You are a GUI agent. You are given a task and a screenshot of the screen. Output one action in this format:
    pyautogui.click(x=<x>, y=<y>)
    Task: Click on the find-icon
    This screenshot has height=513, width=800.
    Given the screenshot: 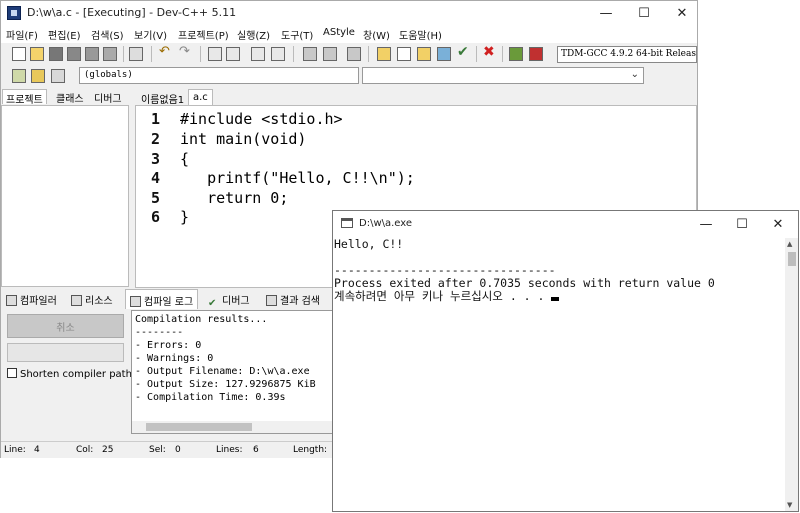 What is the action you would take?
    pyautogui.click(x=215, y=54)
    